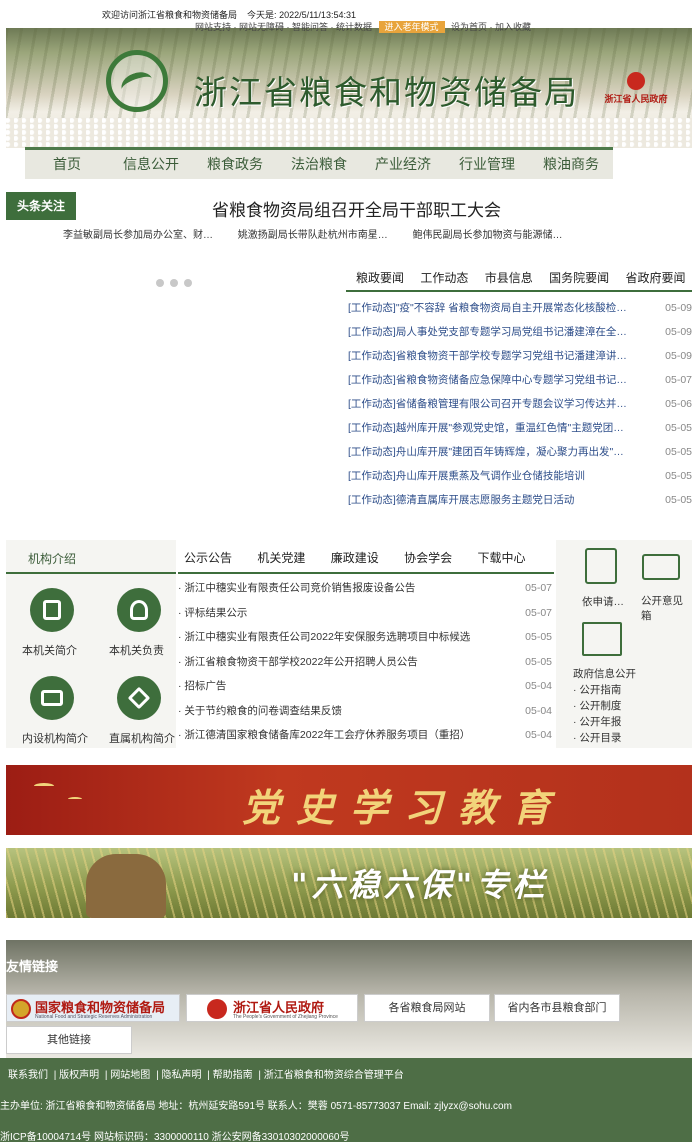 The width and height of the screenshot is (692, 1143). What do you see at coordinates (666, 609) in the screenshot?
I see `opinion-box-link: 公开意见箱` at bounding box center [666, 609].